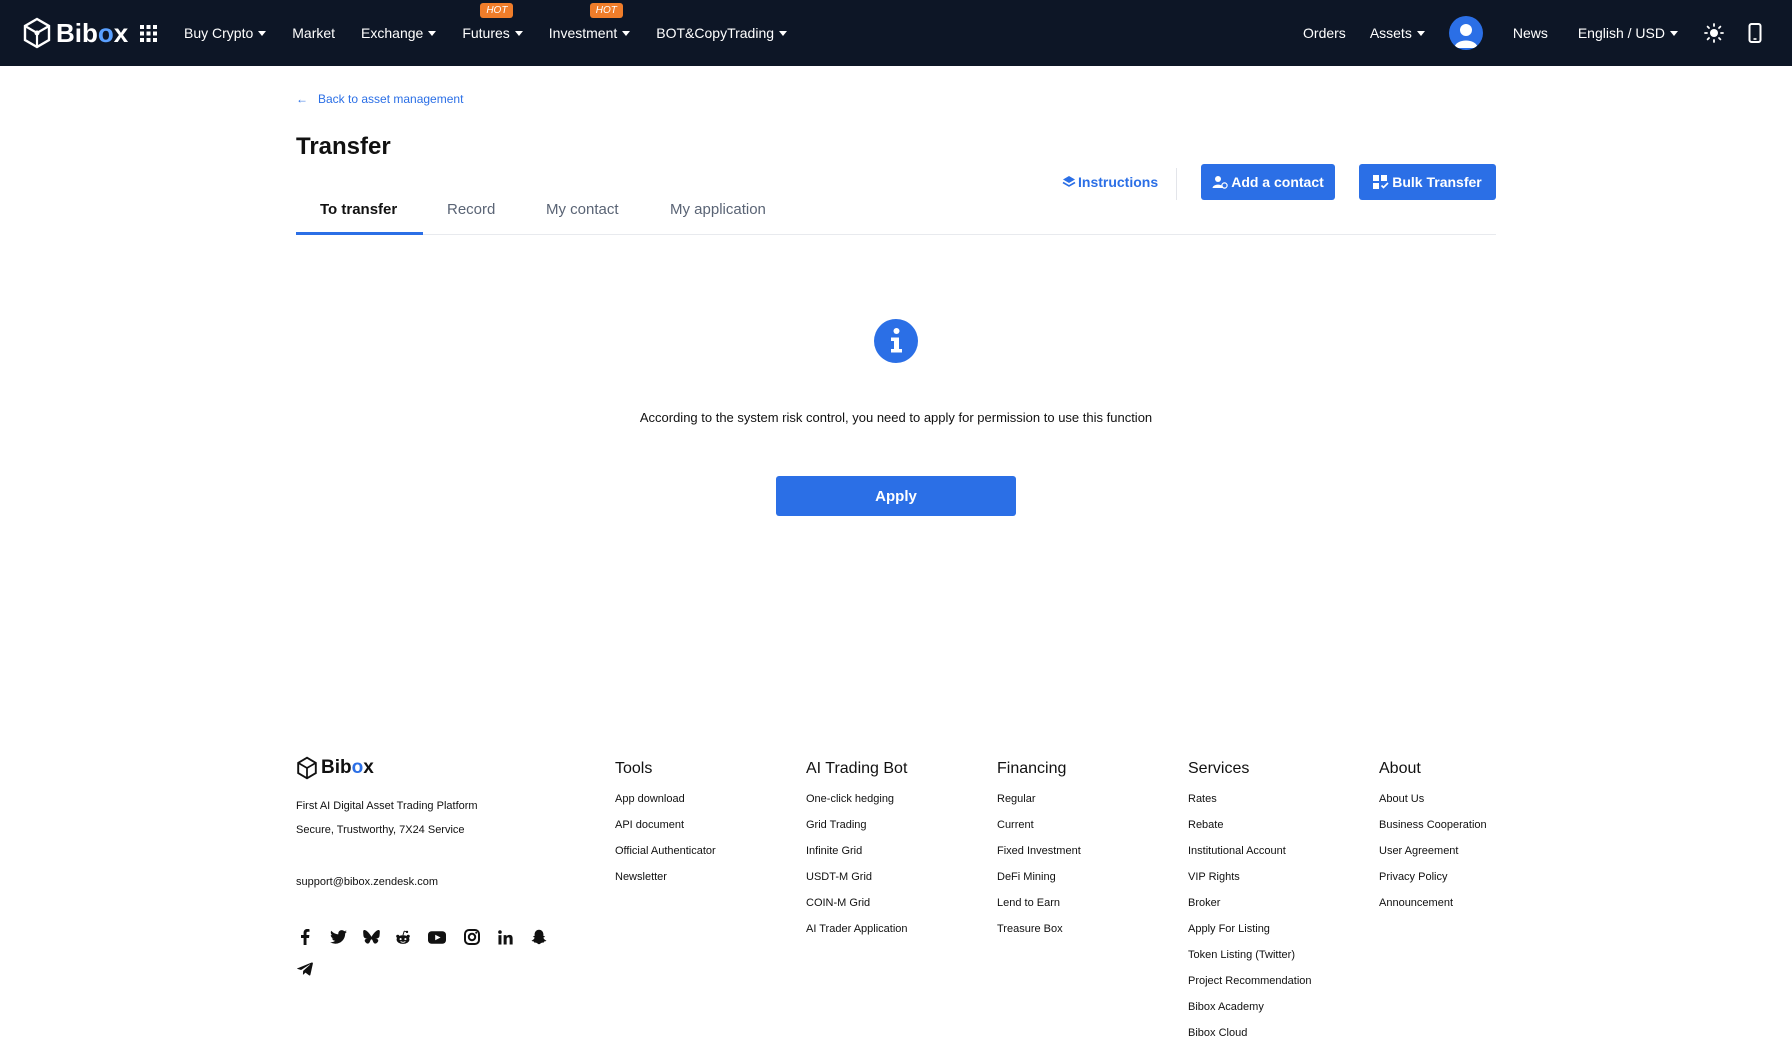  Describe the element at coordinates (335, 768) in the screenshot. I see `footer-logo: Bib o x` at that location.